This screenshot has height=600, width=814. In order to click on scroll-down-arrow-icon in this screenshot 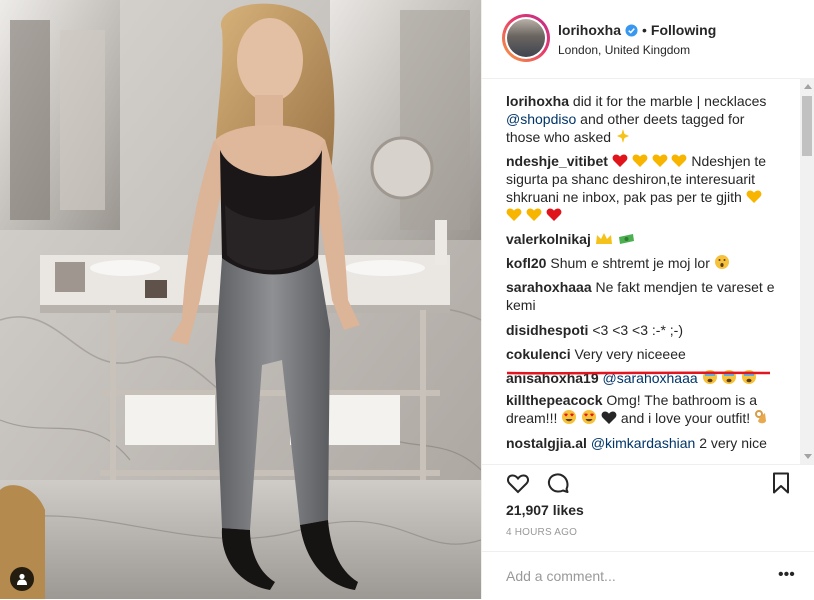, I will do `click(808, 456)`.